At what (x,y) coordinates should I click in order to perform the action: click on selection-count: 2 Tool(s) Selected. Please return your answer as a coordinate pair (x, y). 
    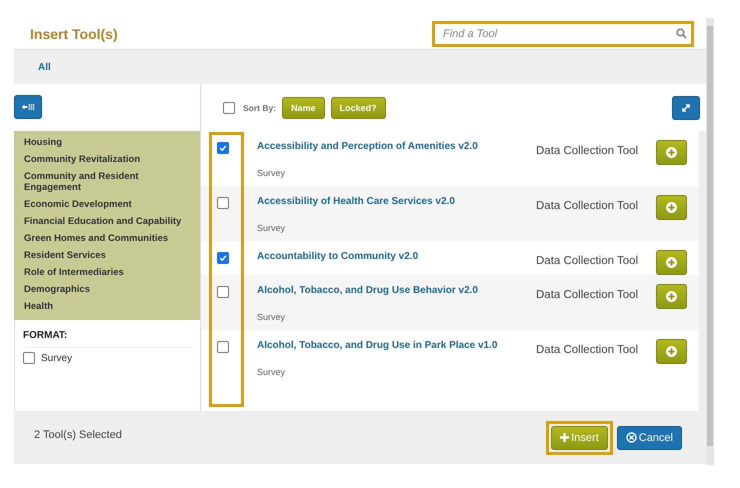
    Looking at the image, I should click on (78, 434).